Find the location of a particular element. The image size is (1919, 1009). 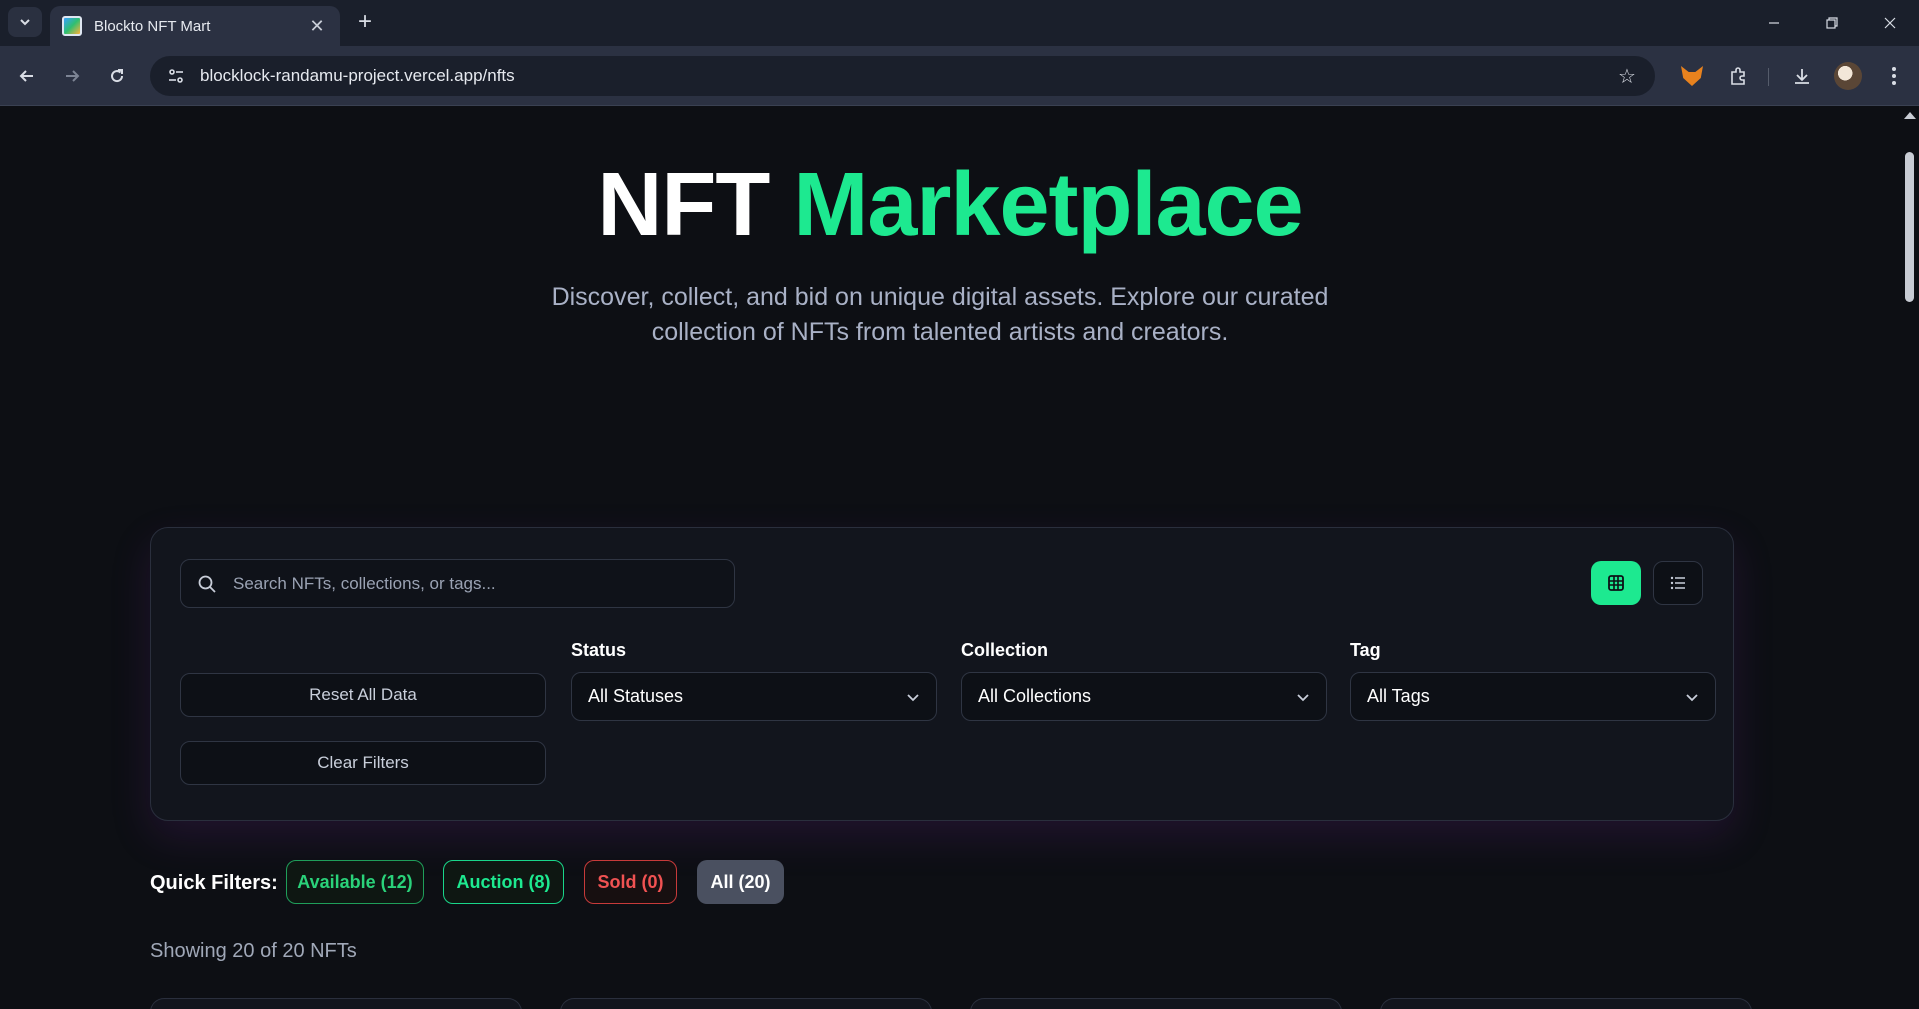

search-input is located at coordinates (475, 583).